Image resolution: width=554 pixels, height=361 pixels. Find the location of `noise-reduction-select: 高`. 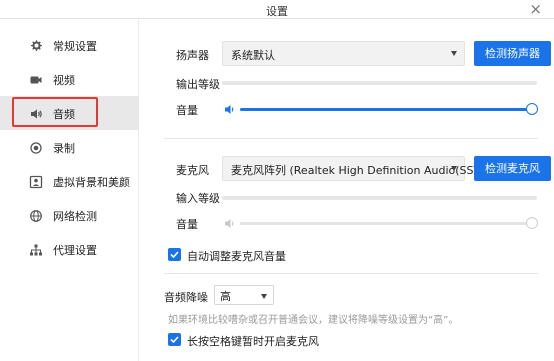

noise-reduction-select: 高 is located at coordinates (244, 295).